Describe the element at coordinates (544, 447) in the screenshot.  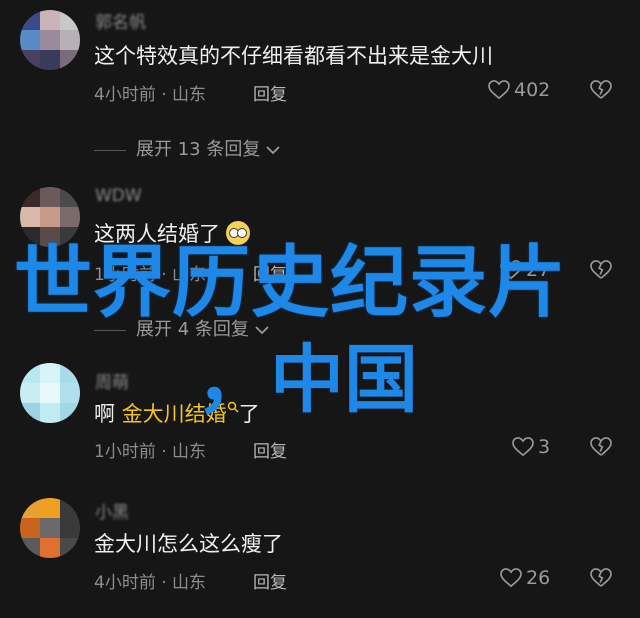
I see `like-count: 3` at that location.